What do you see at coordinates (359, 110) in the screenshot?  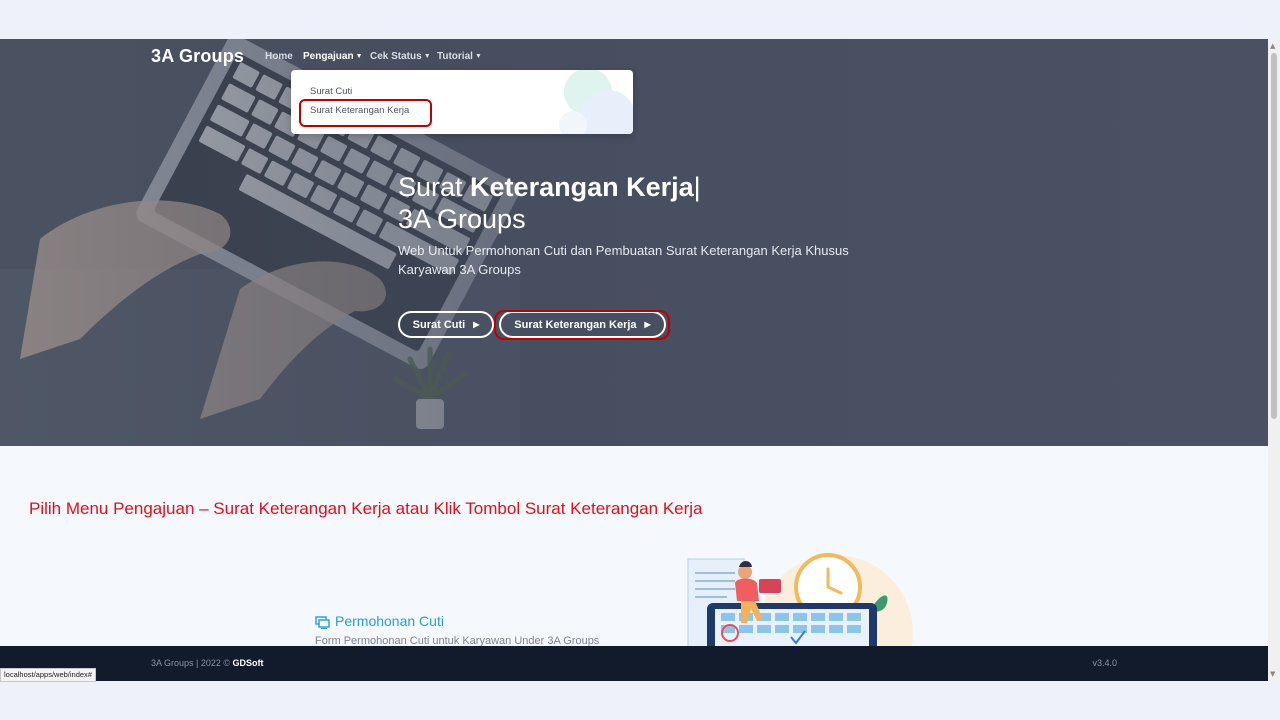 I see `dropdown-item-surat-keterangan-kerja: Surat Keterangan Kerja` at bounding box center [359, 110].